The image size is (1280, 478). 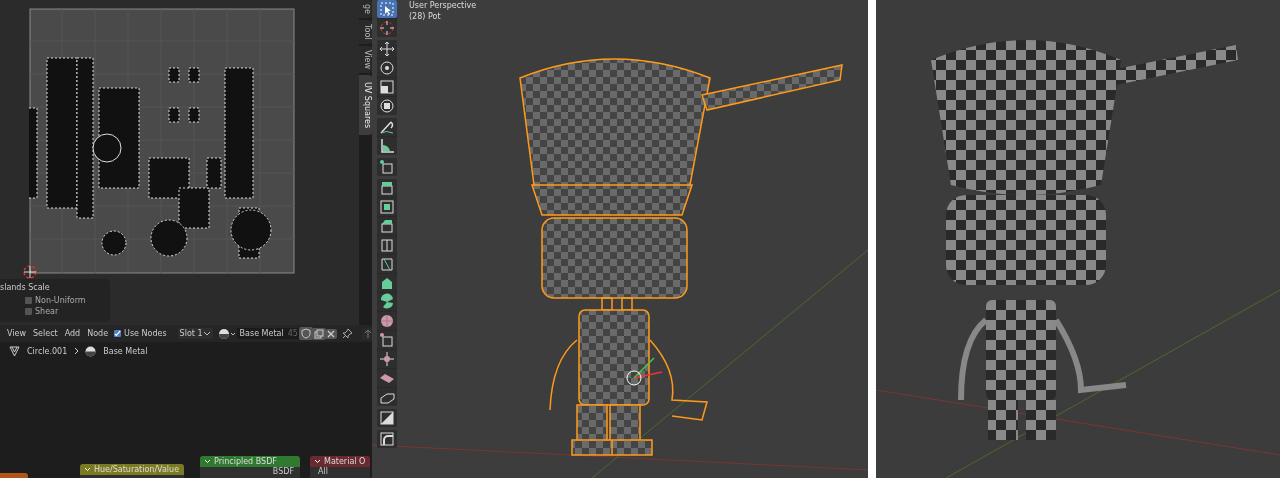 I want to click on menu-item: Add, so click(x=72, y=333).